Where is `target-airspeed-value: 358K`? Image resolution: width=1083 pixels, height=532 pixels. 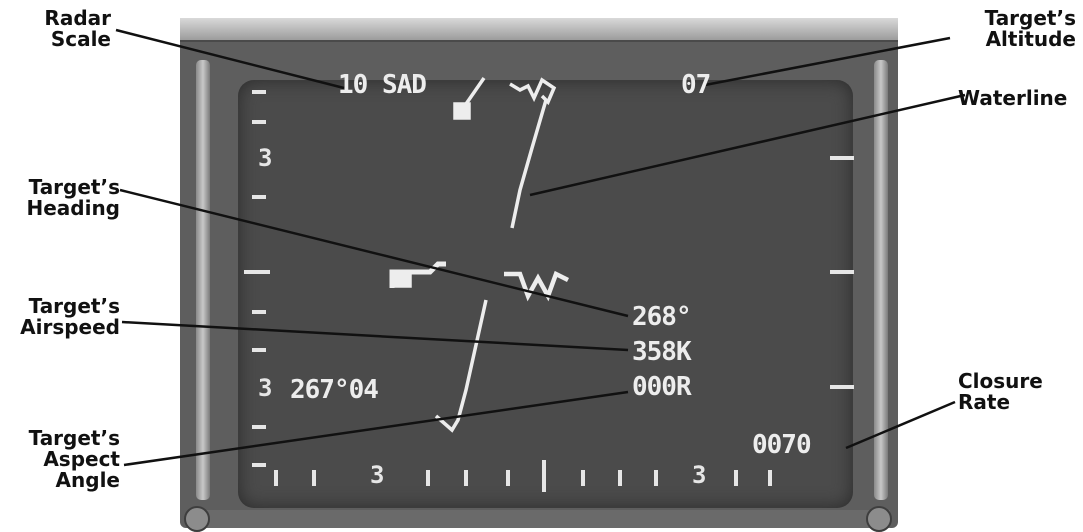
target-airspeed-value: 358K is located at coordinates (662, 352).